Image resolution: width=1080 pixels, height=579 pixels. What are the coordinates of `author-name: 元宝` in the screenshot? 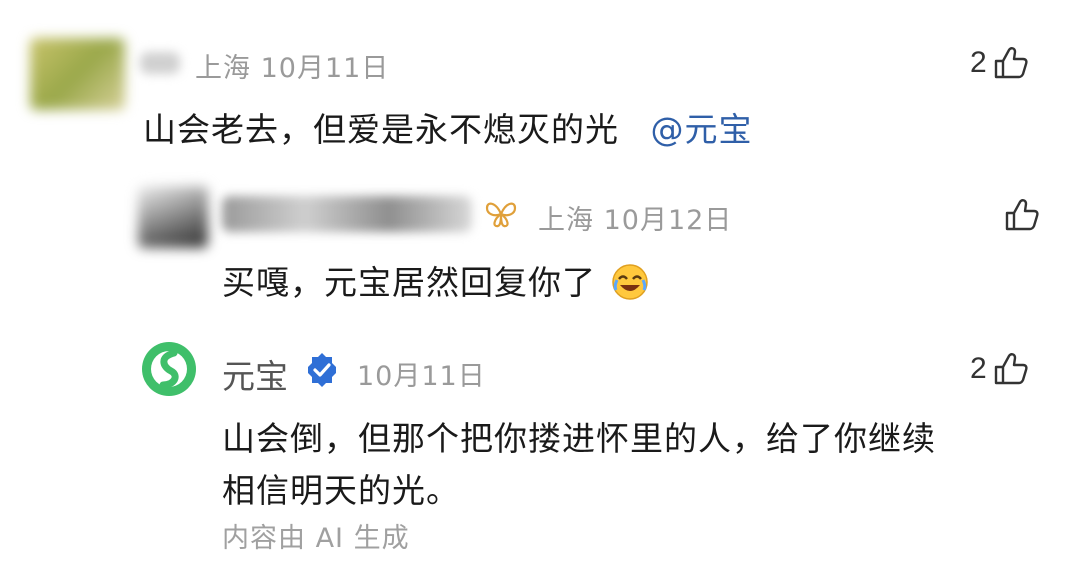 It's located at (255, 374).